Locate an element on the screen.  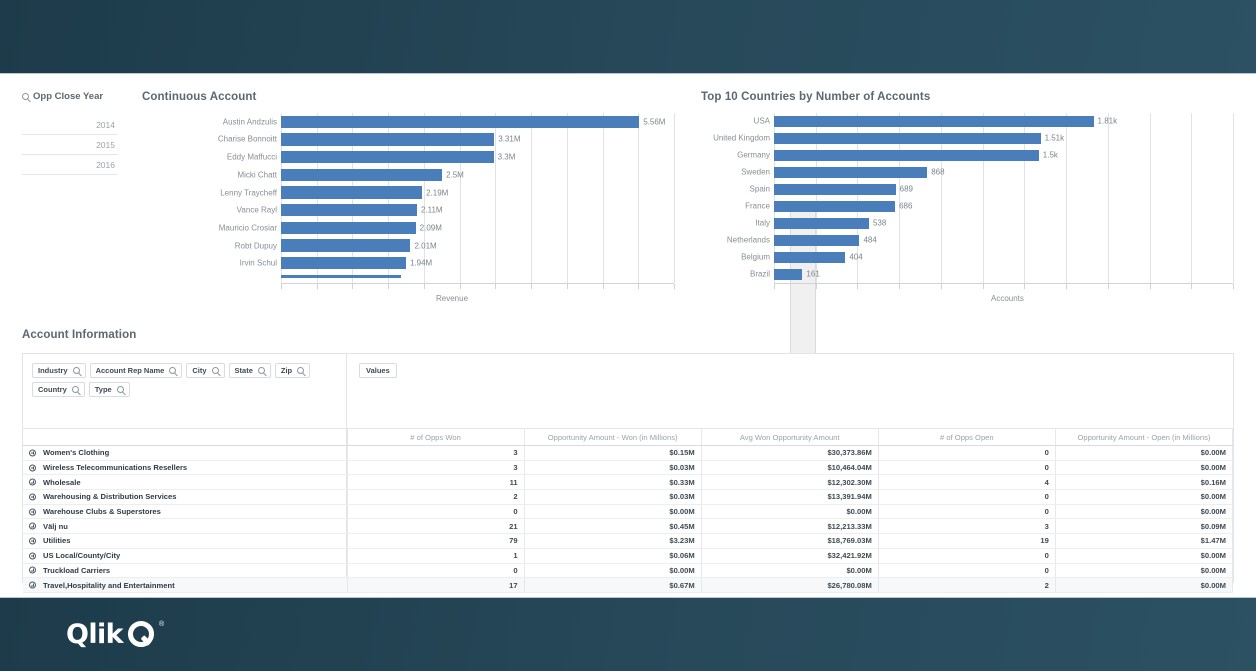
table-cell-measure: $10,464.04M is located at coordinates (790, 468).